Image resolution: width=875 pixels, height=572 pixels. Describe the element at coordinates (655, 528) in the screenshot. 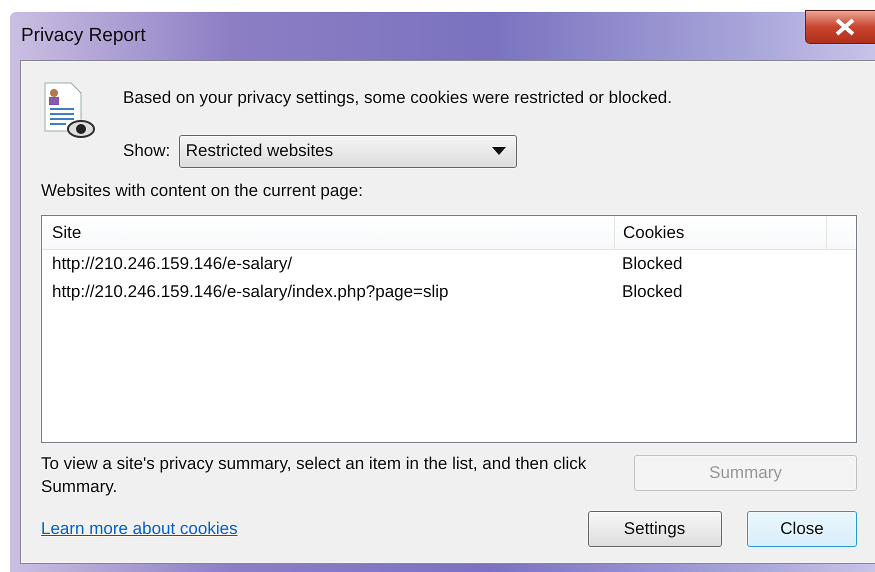

I see `settings-button: Settings` at that location.